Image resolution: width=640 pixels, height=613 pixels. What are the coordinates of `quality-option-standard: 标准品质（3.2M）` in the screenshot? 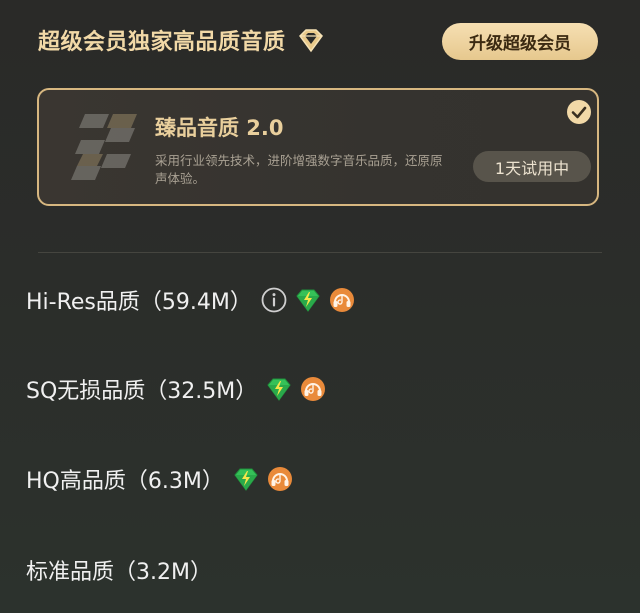 It's located at (119, 570).